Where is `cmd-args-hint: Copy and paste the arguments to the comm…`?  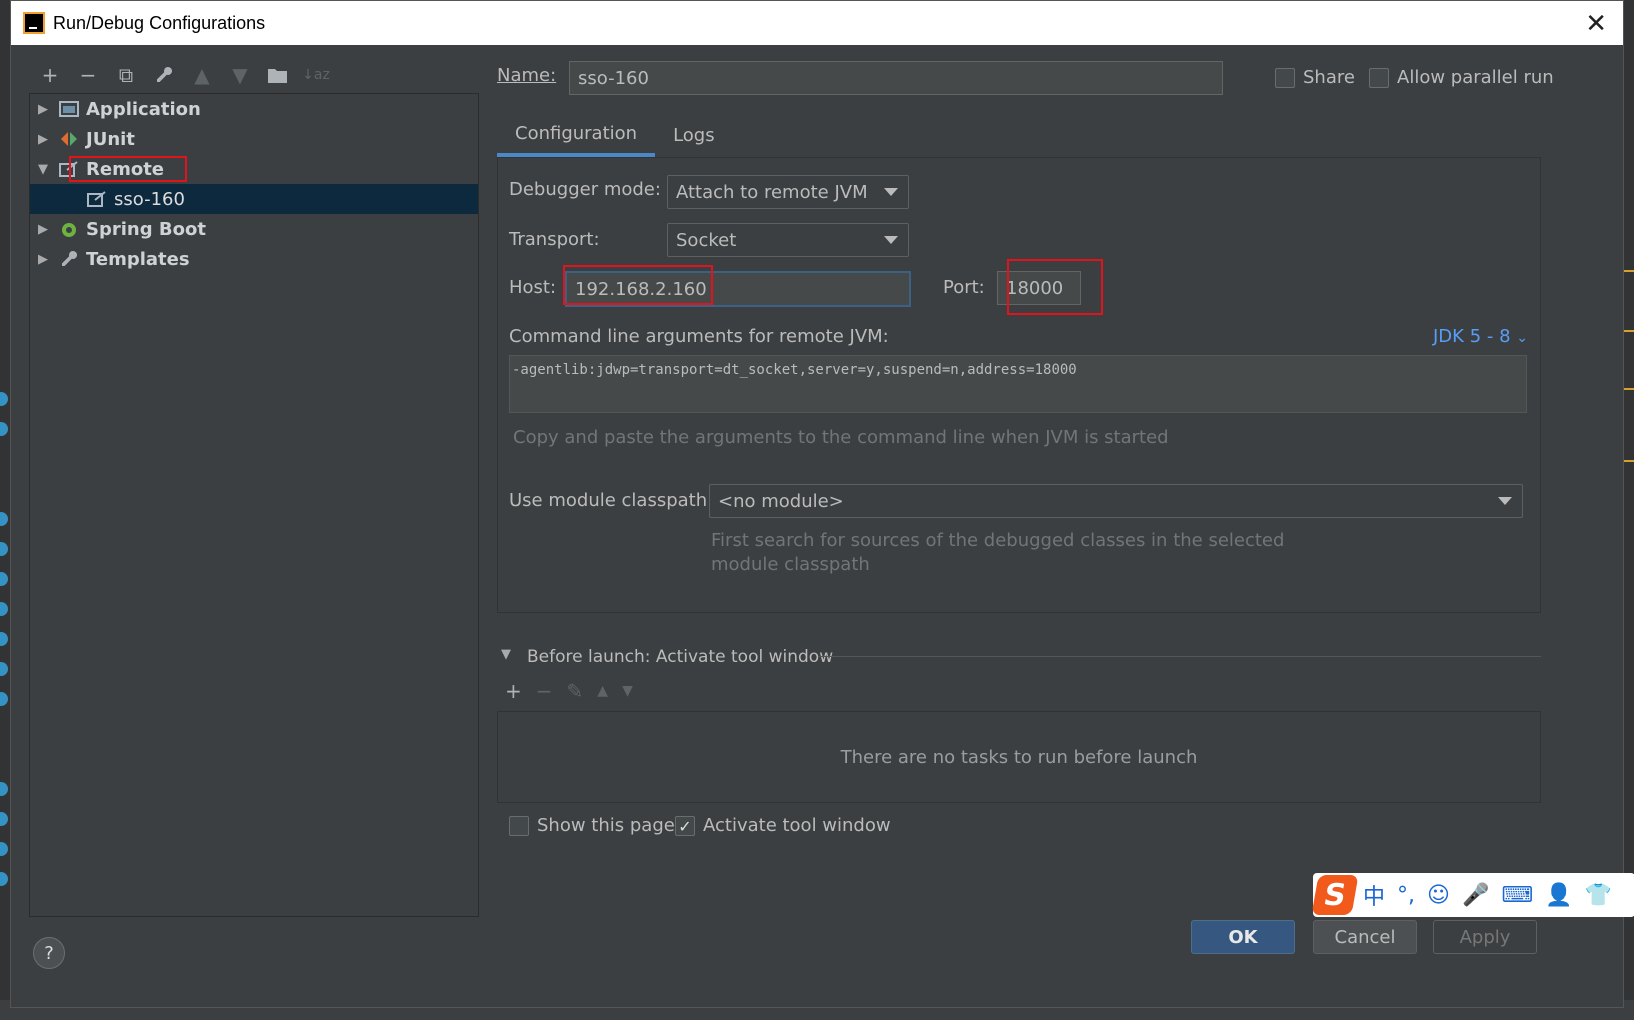
cmd-args-hint: Copy and paste the arguments to the comm… is located at coordinates (841, 437).